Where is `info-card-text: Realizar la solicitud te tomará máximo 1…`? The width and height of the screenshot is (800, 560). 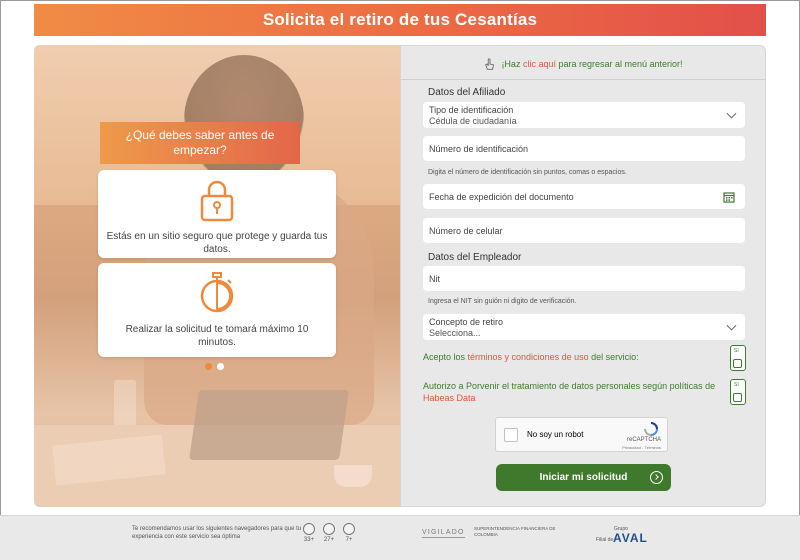
info-card-text: Realizar la solicitud te tomará máximo 1… is located at coordinates (217, 336).